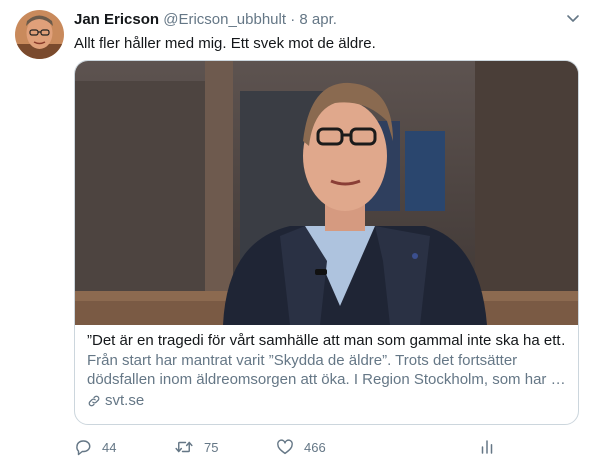 The width and height of the screenshot is (591, 465). I want to click on tweet-date: 8 apr., so click(318, 19).